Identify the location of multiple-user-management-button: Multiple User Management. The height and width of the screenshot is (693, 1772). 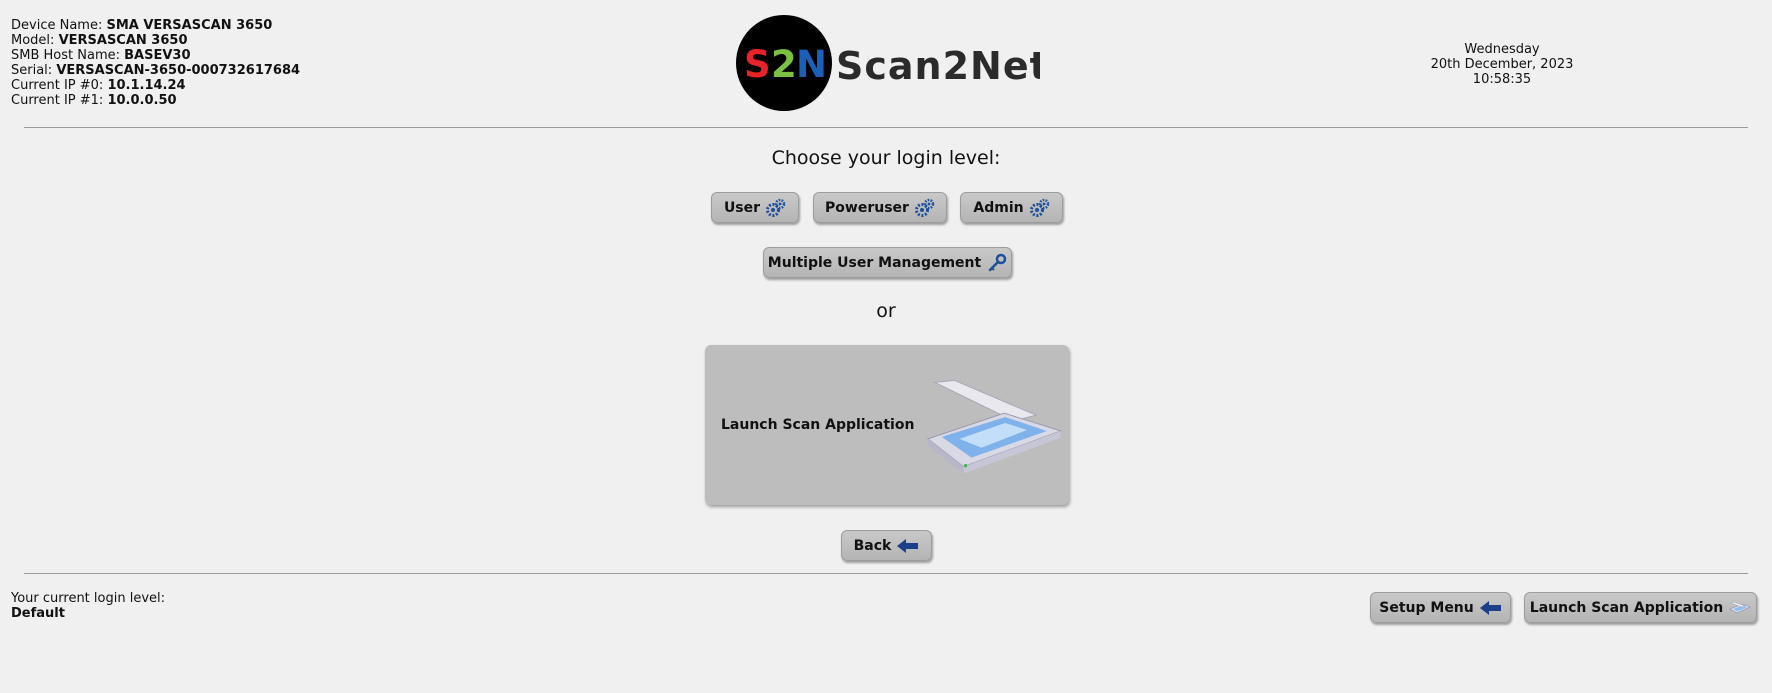
(887, 262).